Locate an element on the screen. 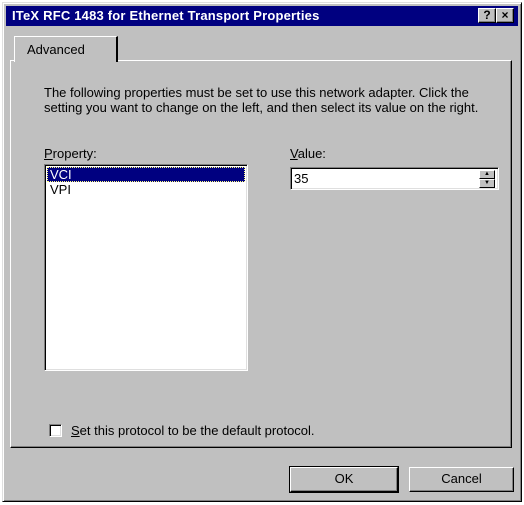 The image size is (524, 505). ok-button: OK is located at coordinates (344, 479).